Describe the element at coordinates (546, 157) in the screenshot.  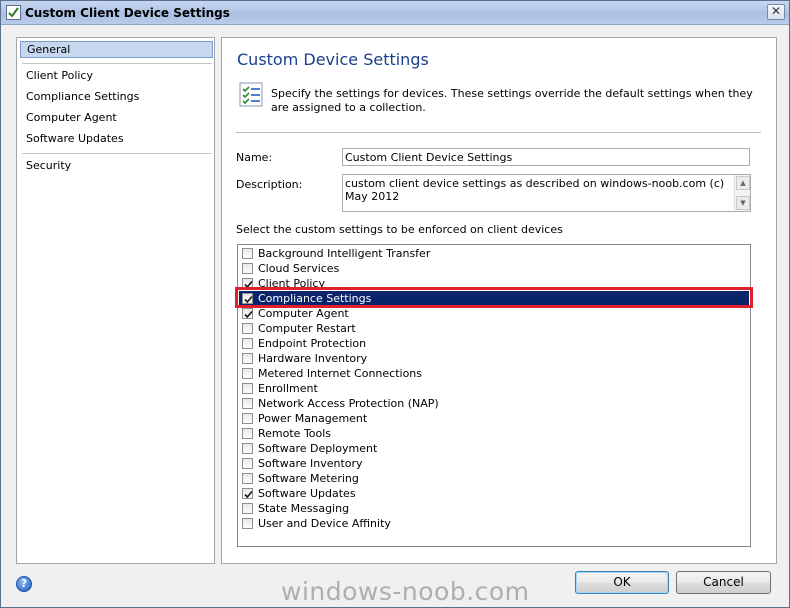
I see `name-field: Custom Client Device Settings` at that location.